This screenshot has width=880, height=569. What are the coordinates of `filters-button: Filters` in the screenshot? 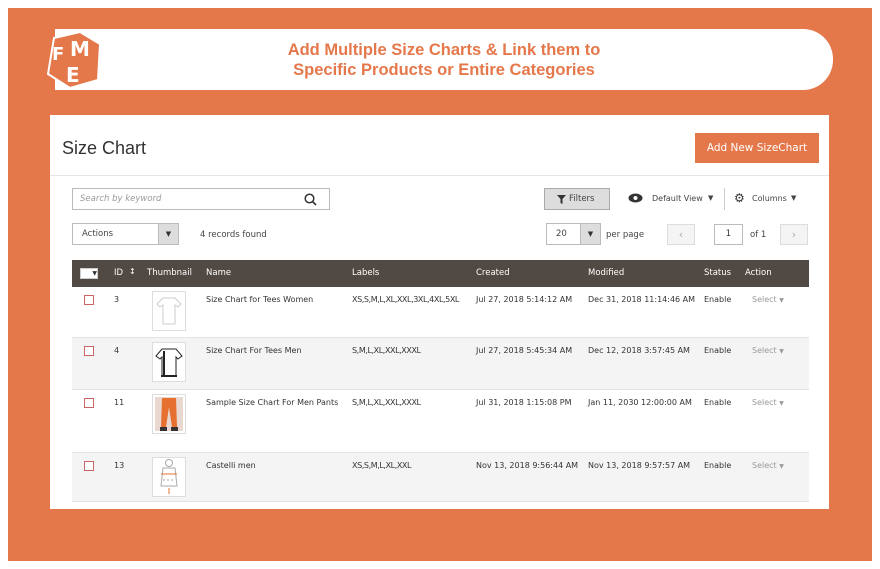 It's located at (577, 199).